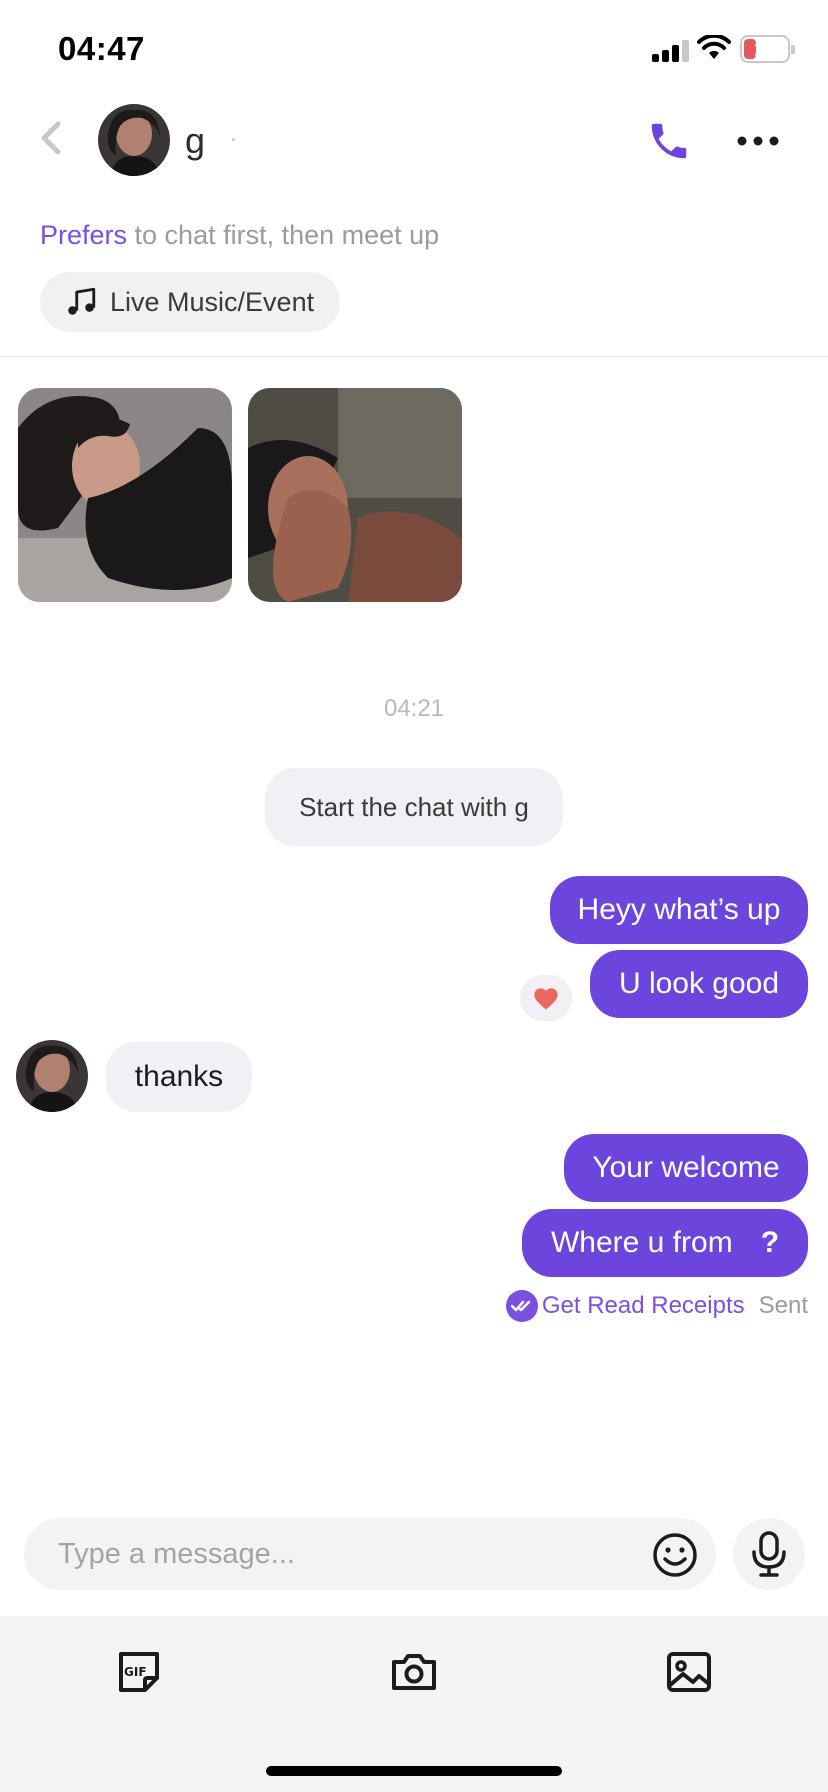 The image size is (828, 1792). Describe the element at coordinates (765, 49) in the screenshot. I see `battery-level: 10` at that location.